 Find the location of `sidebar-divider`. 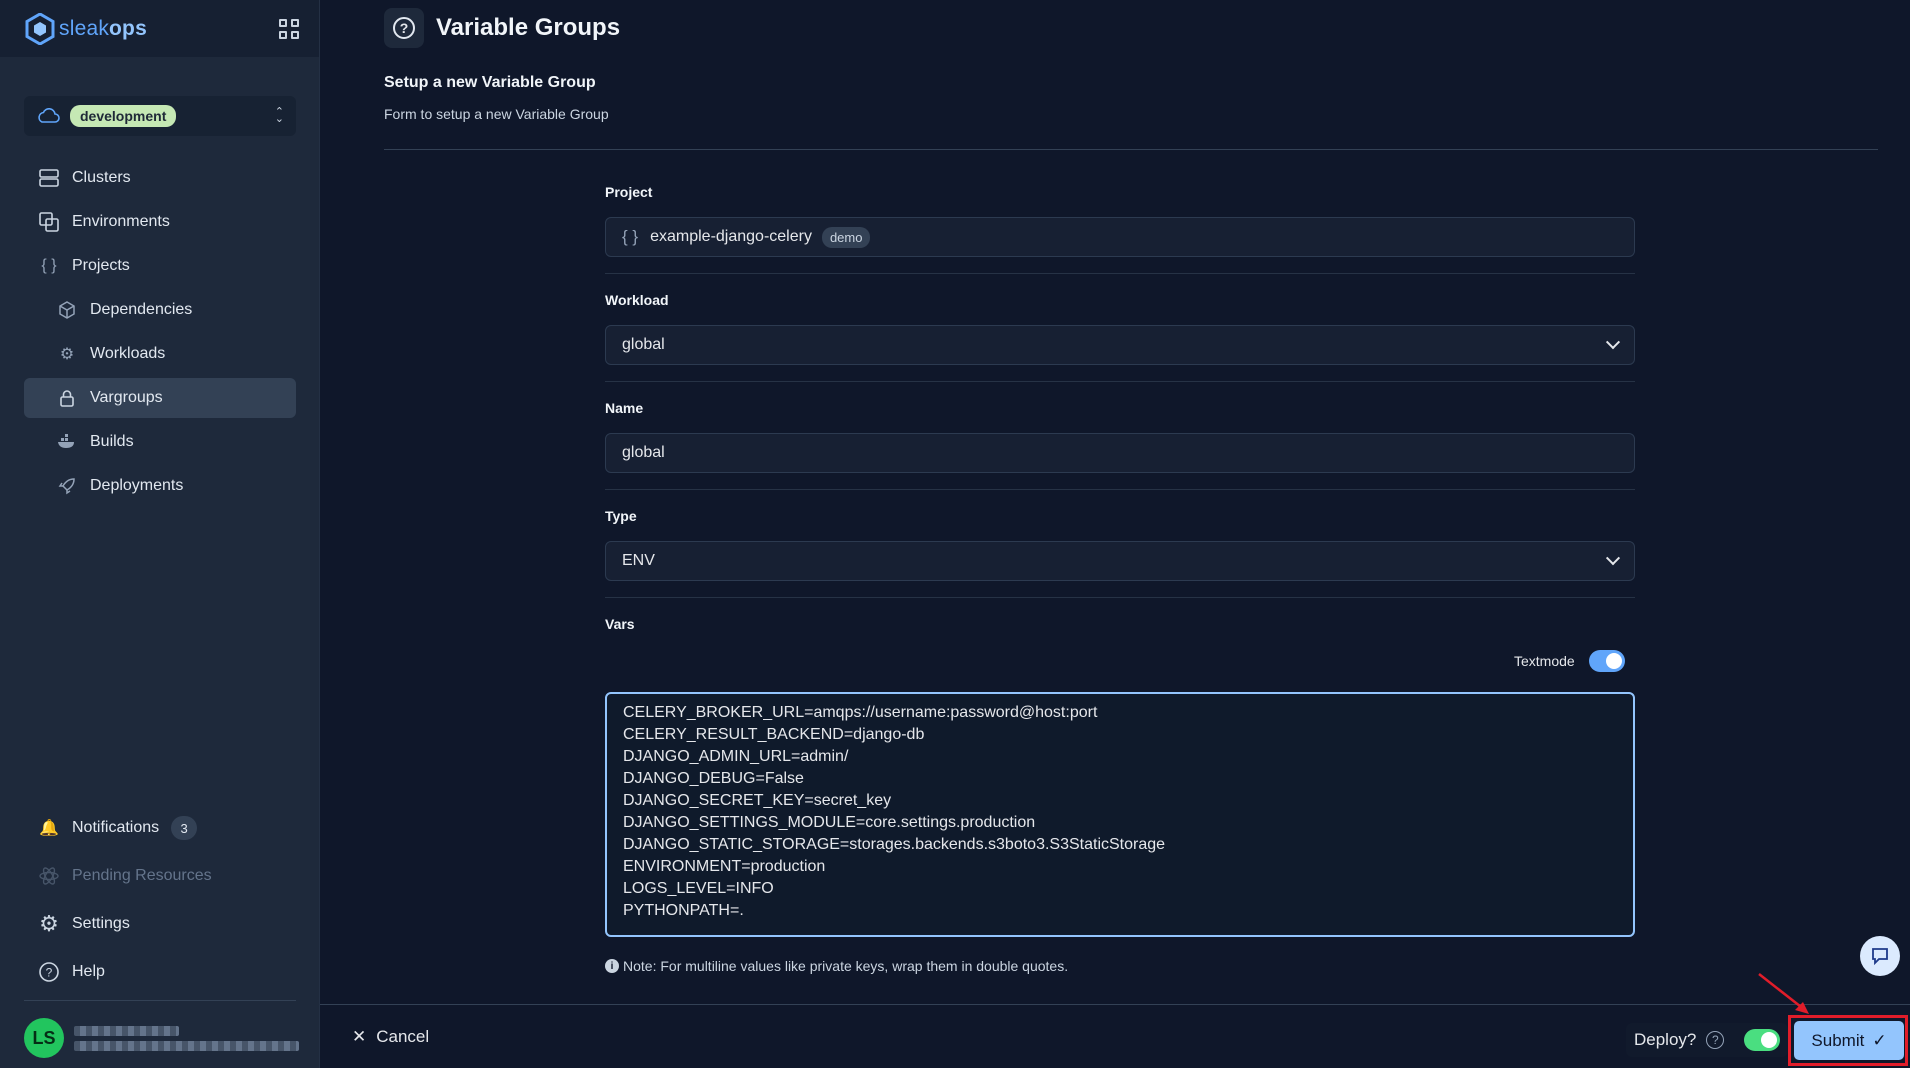

sidebar-divider is located at coordinates (160, 1000).